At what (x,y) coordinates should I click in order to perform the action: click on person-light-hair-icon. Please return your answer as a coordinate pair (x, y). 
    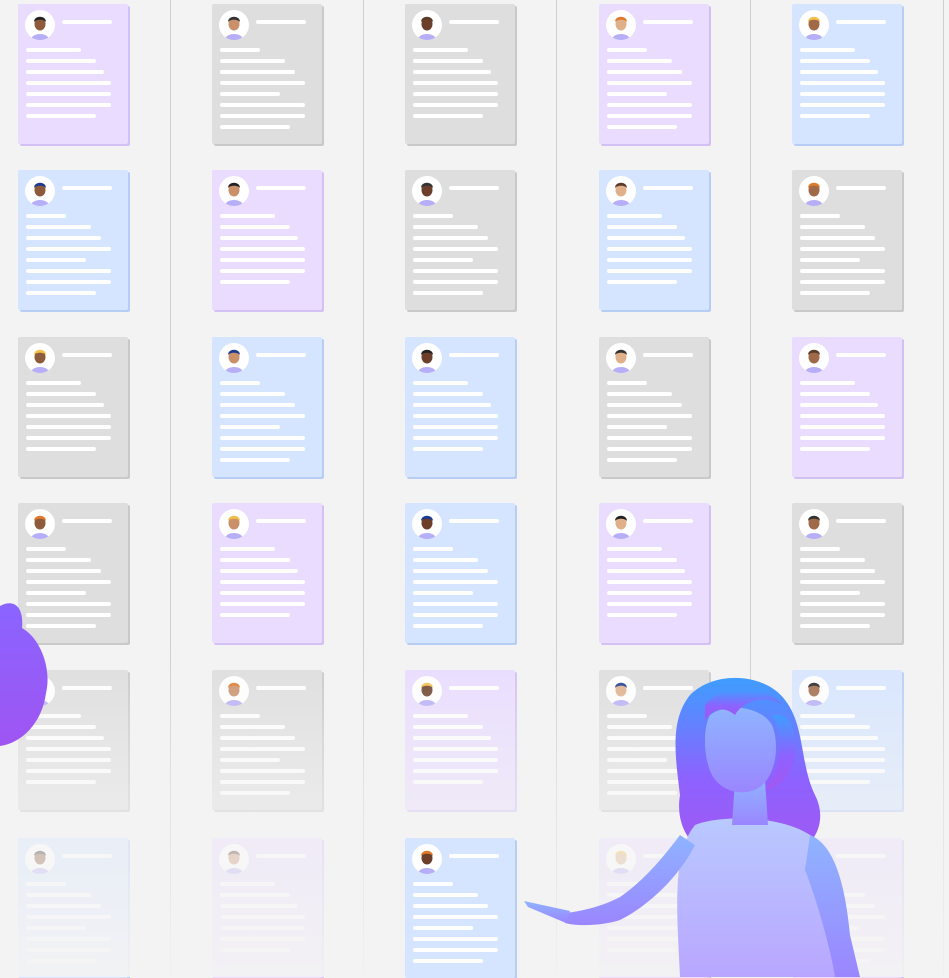
    Looking at the image, I should click on (40, 25).